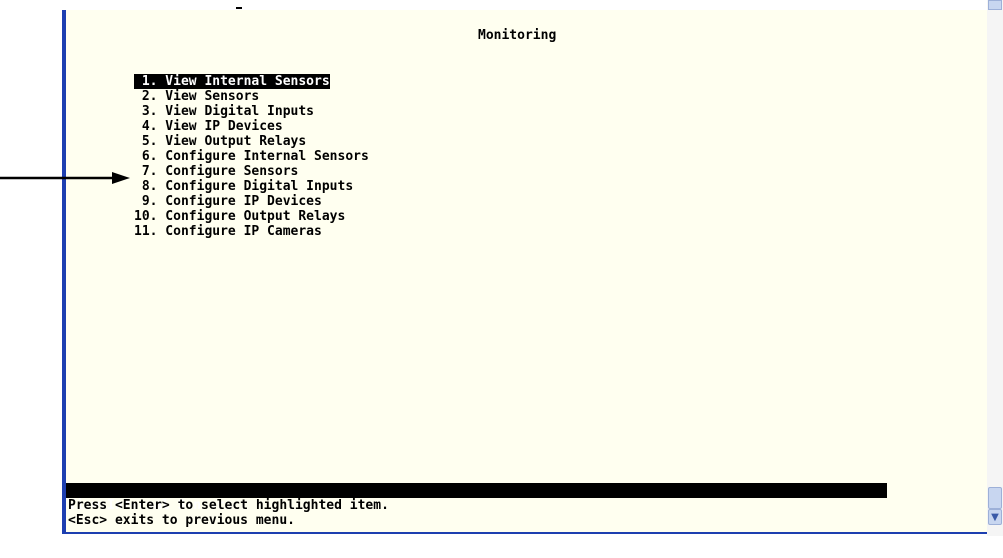 This screenshot has height=558, width=1003. Describe the element at coordinates (228, 201) in the screenshot. I see `menu-item-label: 9. Configure IP Devices` at that location.